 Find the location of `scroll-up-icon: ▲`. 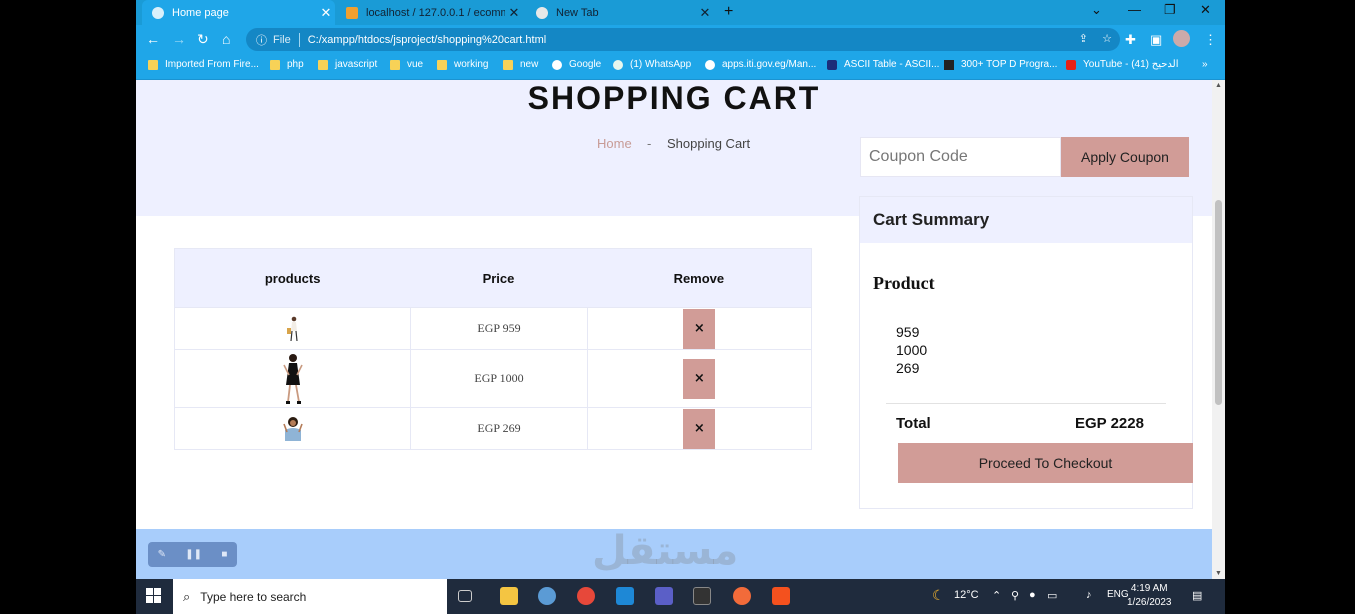

scroll-up-icon: ▲ is located at coordinates (1218, 85).